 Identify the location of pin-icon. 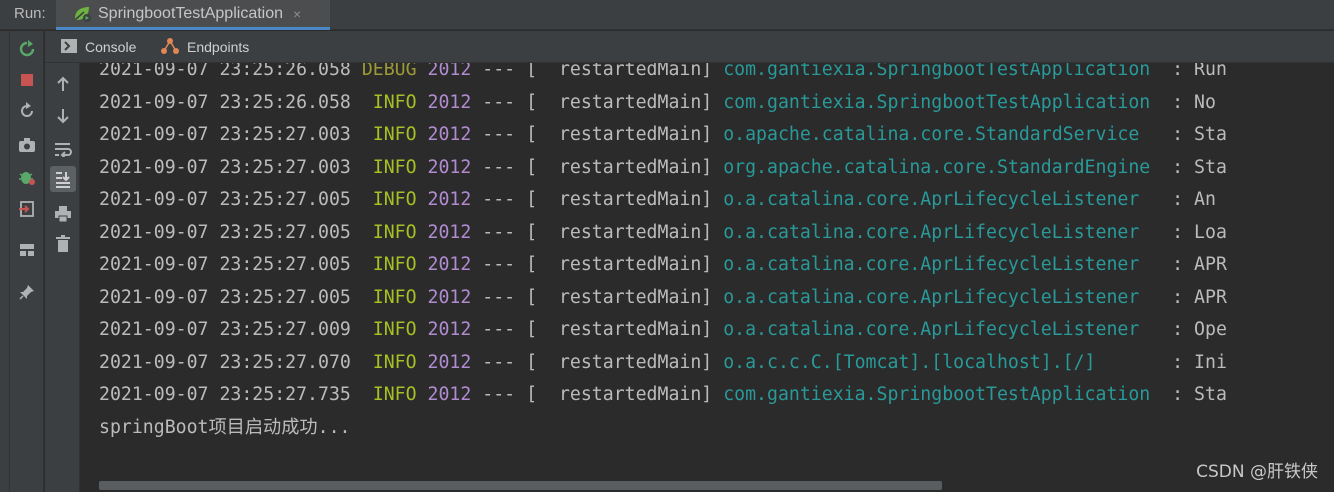
(27, 292).